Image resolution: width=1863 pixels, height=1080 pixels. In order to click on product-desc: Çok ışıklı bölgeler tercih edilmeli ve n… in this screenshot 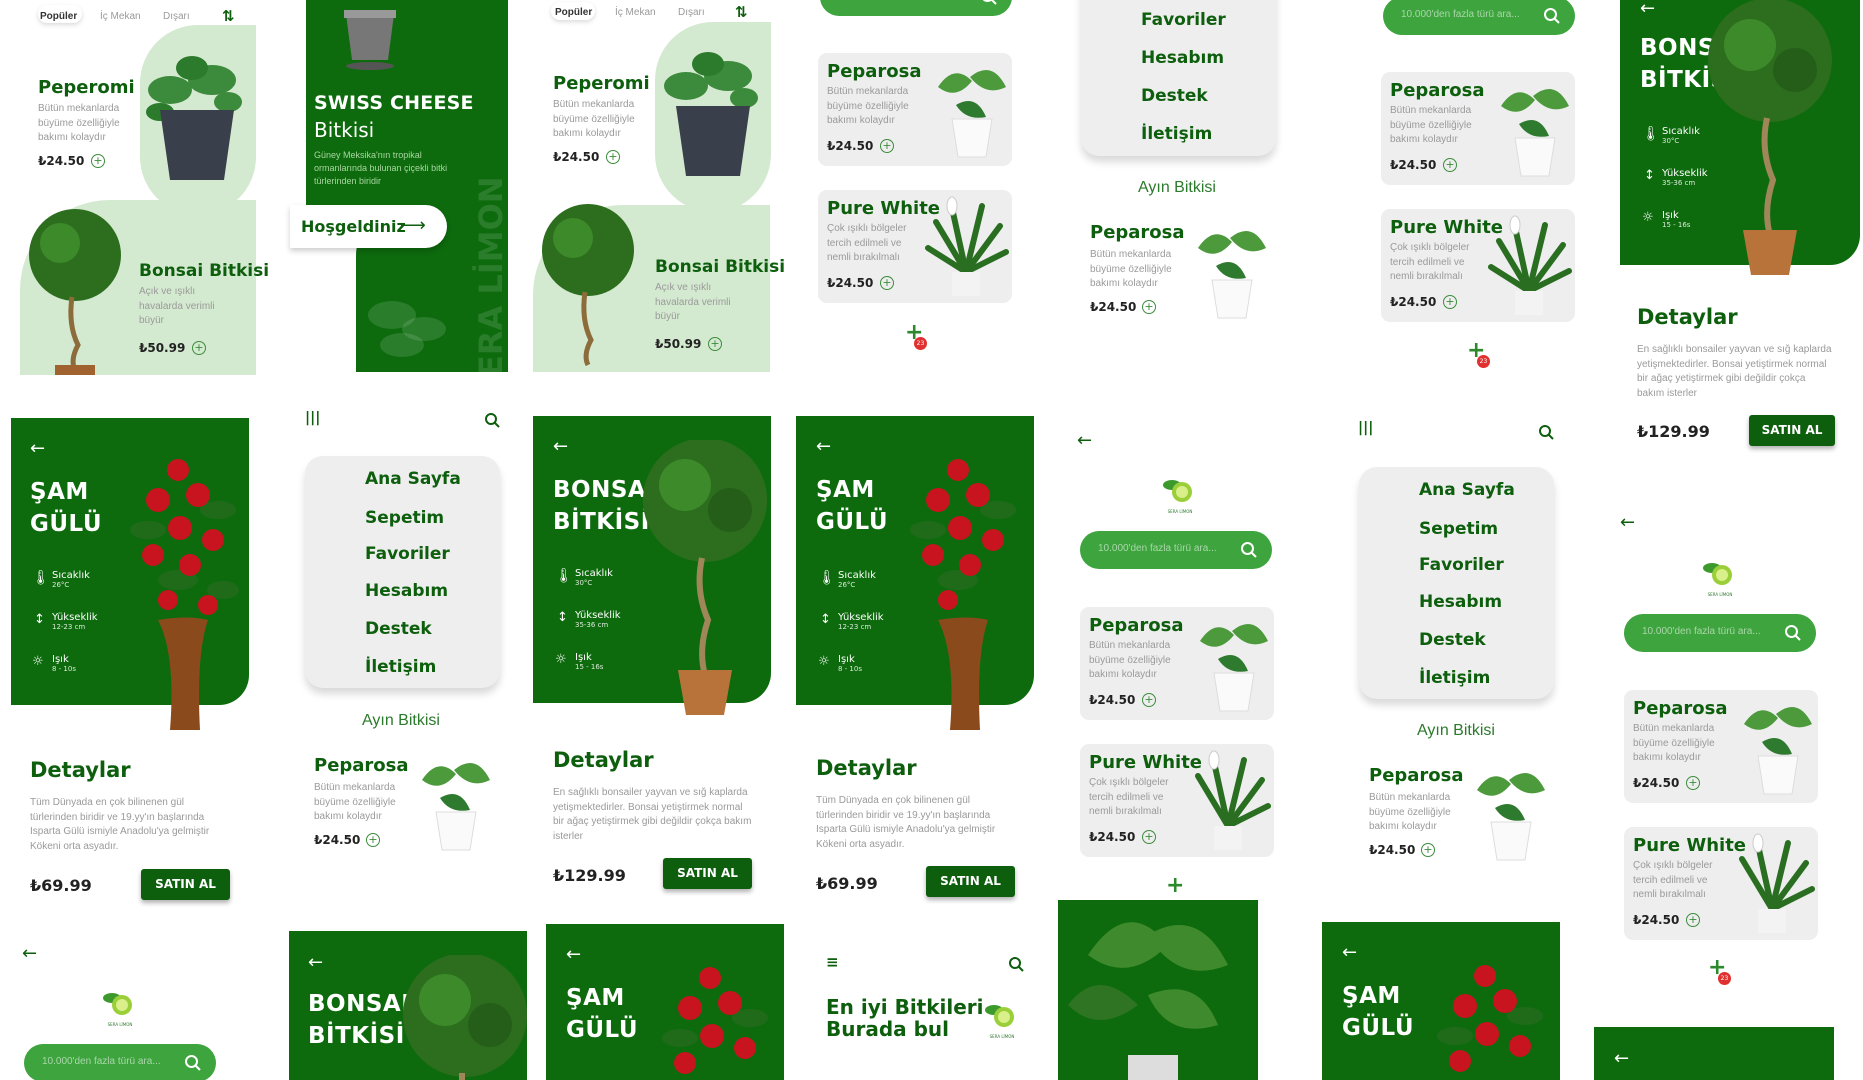, I will do `click(1430, 262)`.